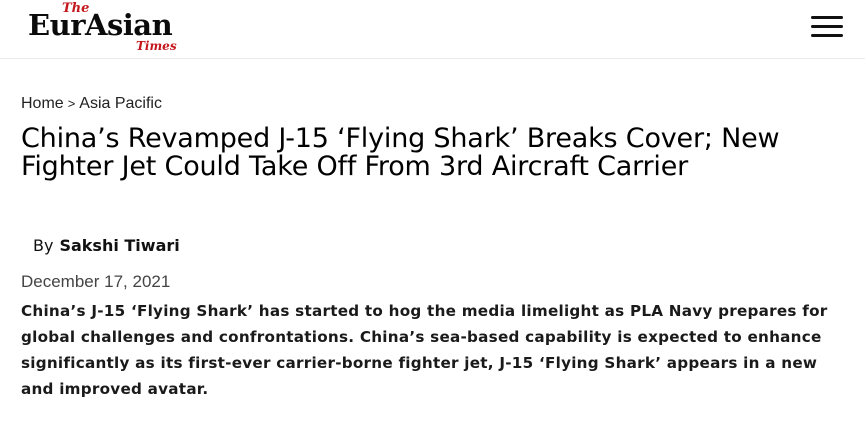 This screenshot has width=865, height=426. I want to click on breadcrumb-category-link: Asia Pacific, so click(120, 103).